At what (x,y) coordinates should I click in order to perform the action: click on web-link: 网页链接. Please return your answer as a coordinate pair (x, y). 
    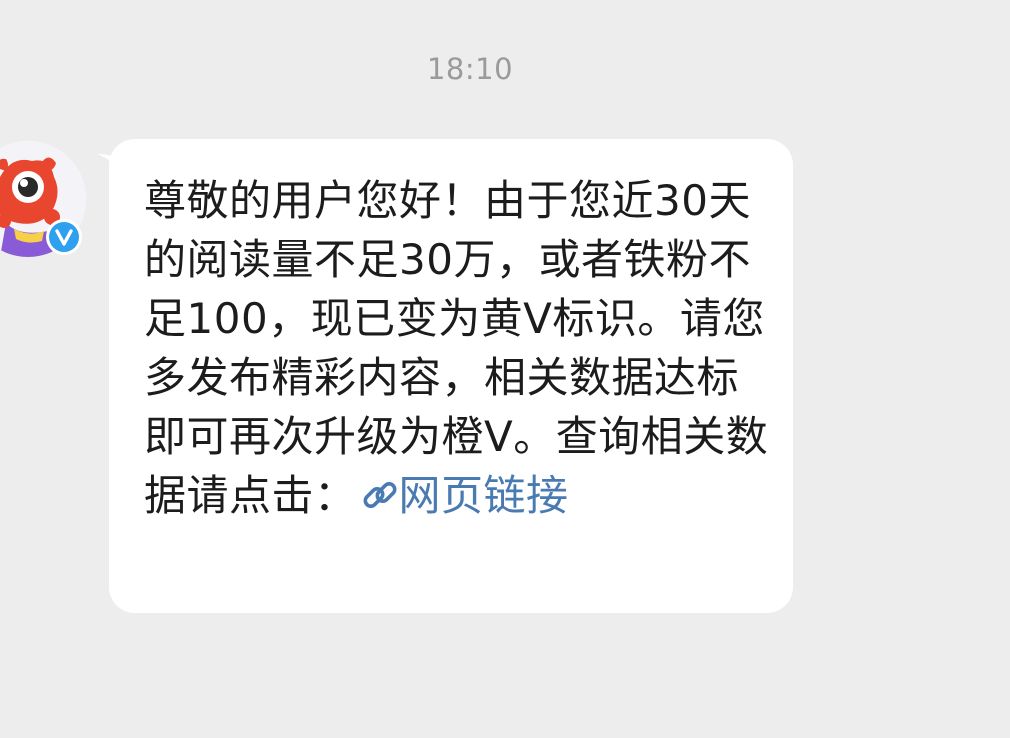
    Looking at the image, I should click on (463, 495).